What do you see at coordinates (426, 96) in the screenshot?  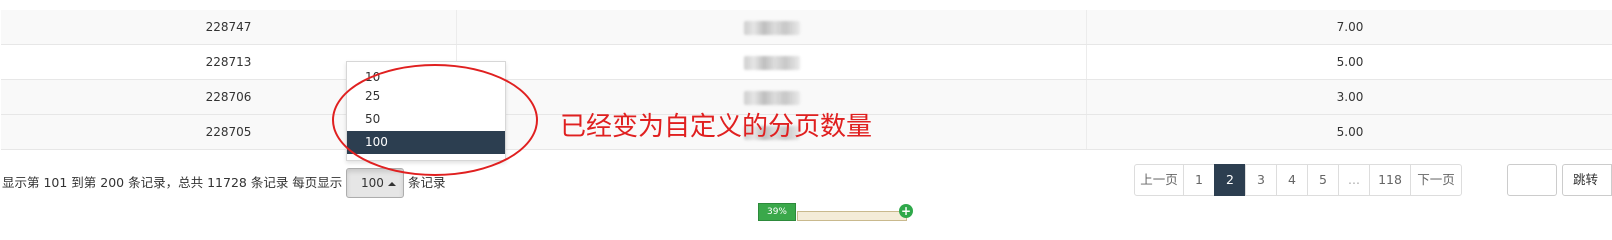 I see `page-size-option: 25` at bounding box center [426, 96].